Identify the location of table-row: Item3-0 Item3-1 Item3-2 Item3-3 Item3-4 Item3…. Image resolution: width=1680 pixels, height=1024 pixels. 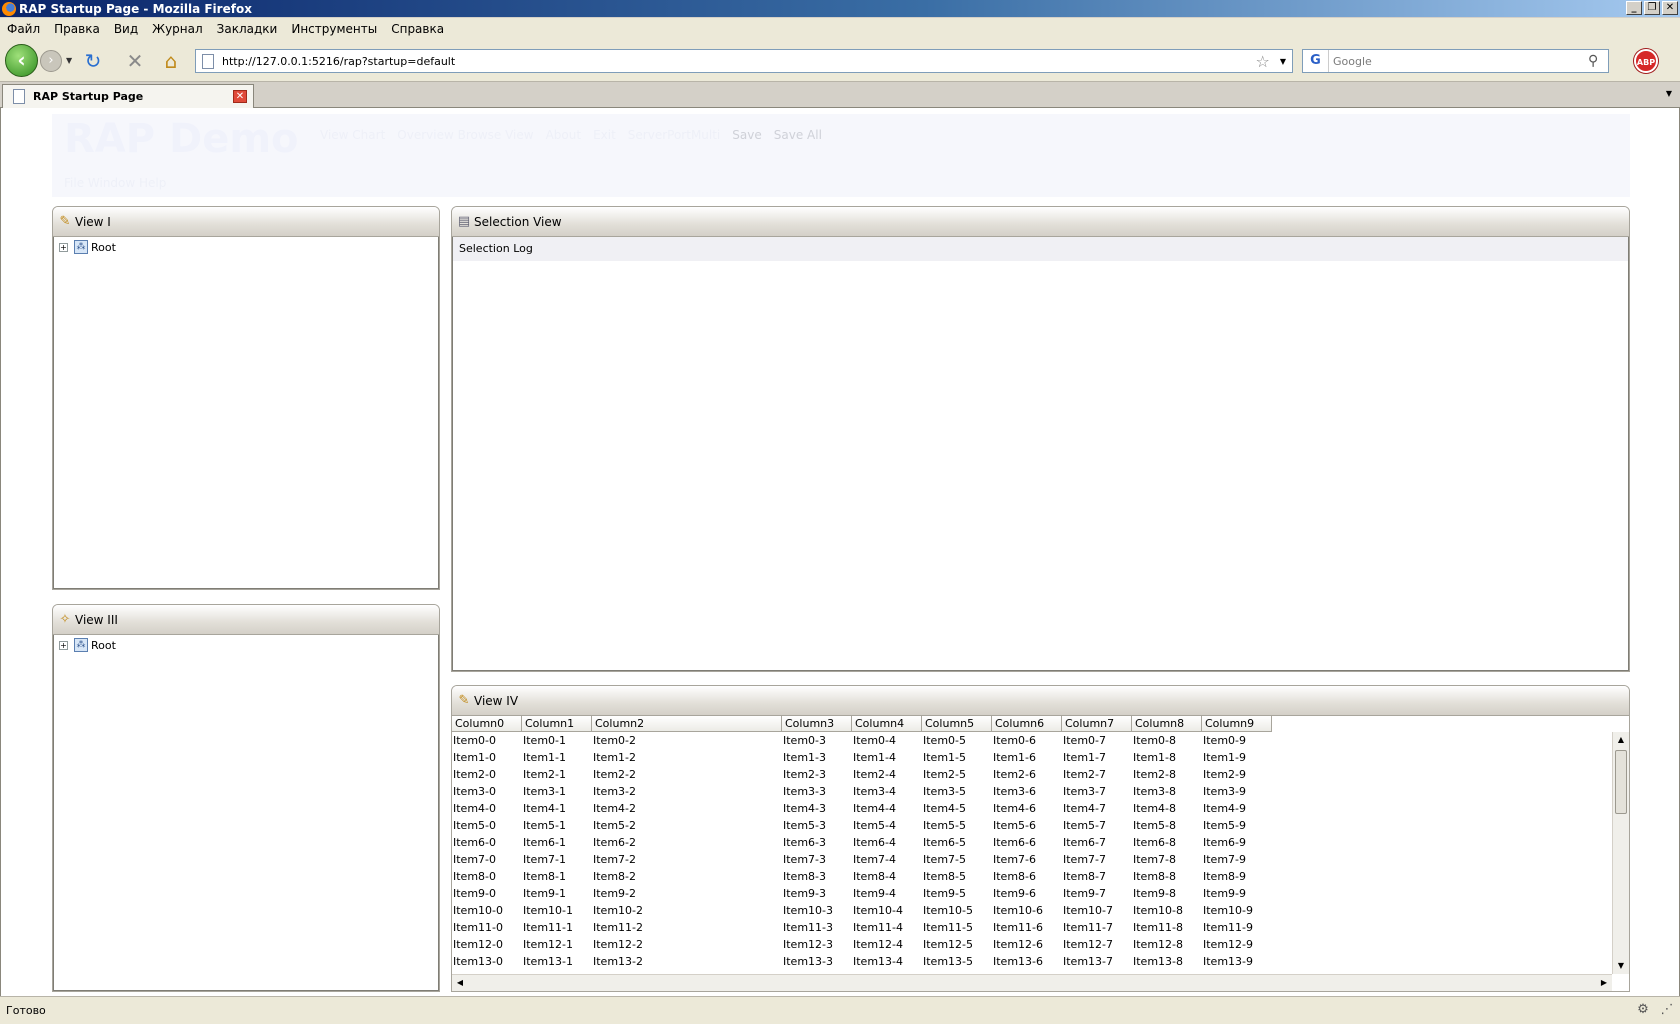
(862, 791).